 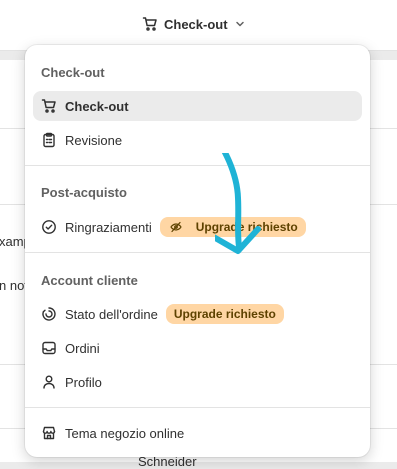 I want to click on menu-item-label: Tema negozio online, so click(x=125, y=433).